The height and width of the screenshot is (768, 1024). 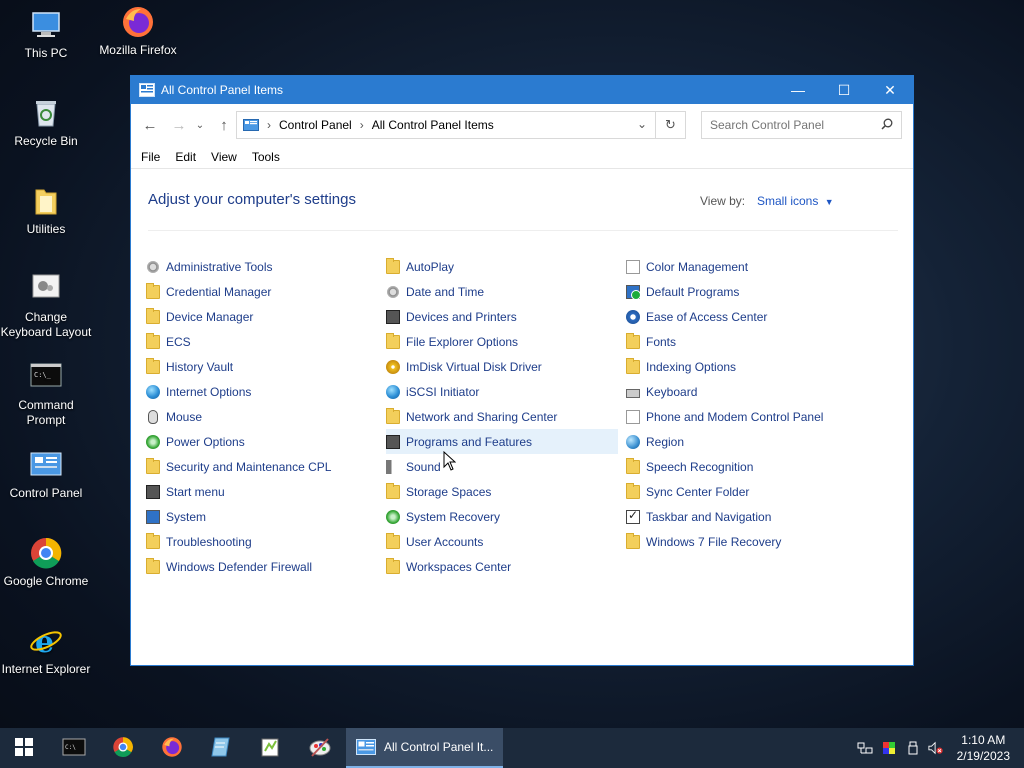 I want to click on up-button: ↑, so click(x=224, y=125).